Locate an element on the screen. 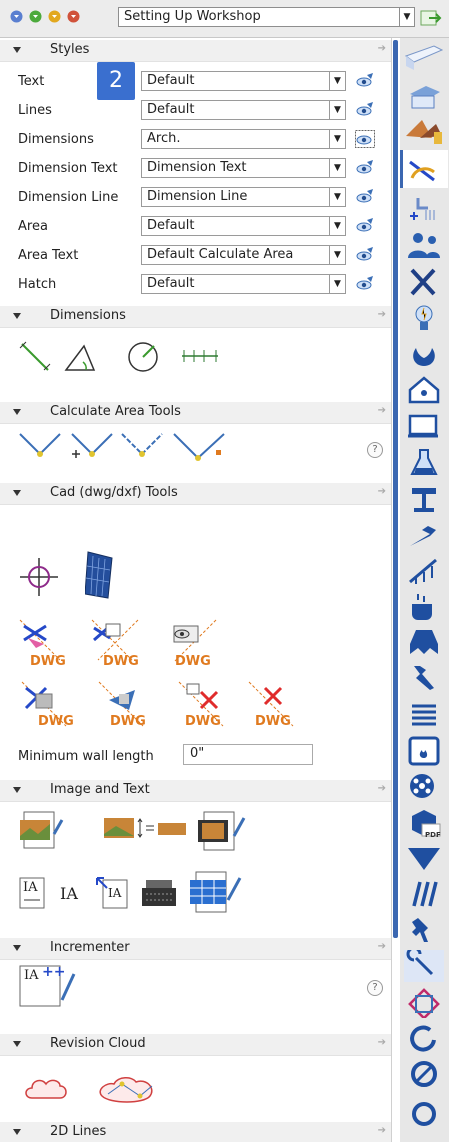 Image resolution: width=449 pixels, height=1142 pixels. puzzle-icon is located at coordinates (424, 1002).